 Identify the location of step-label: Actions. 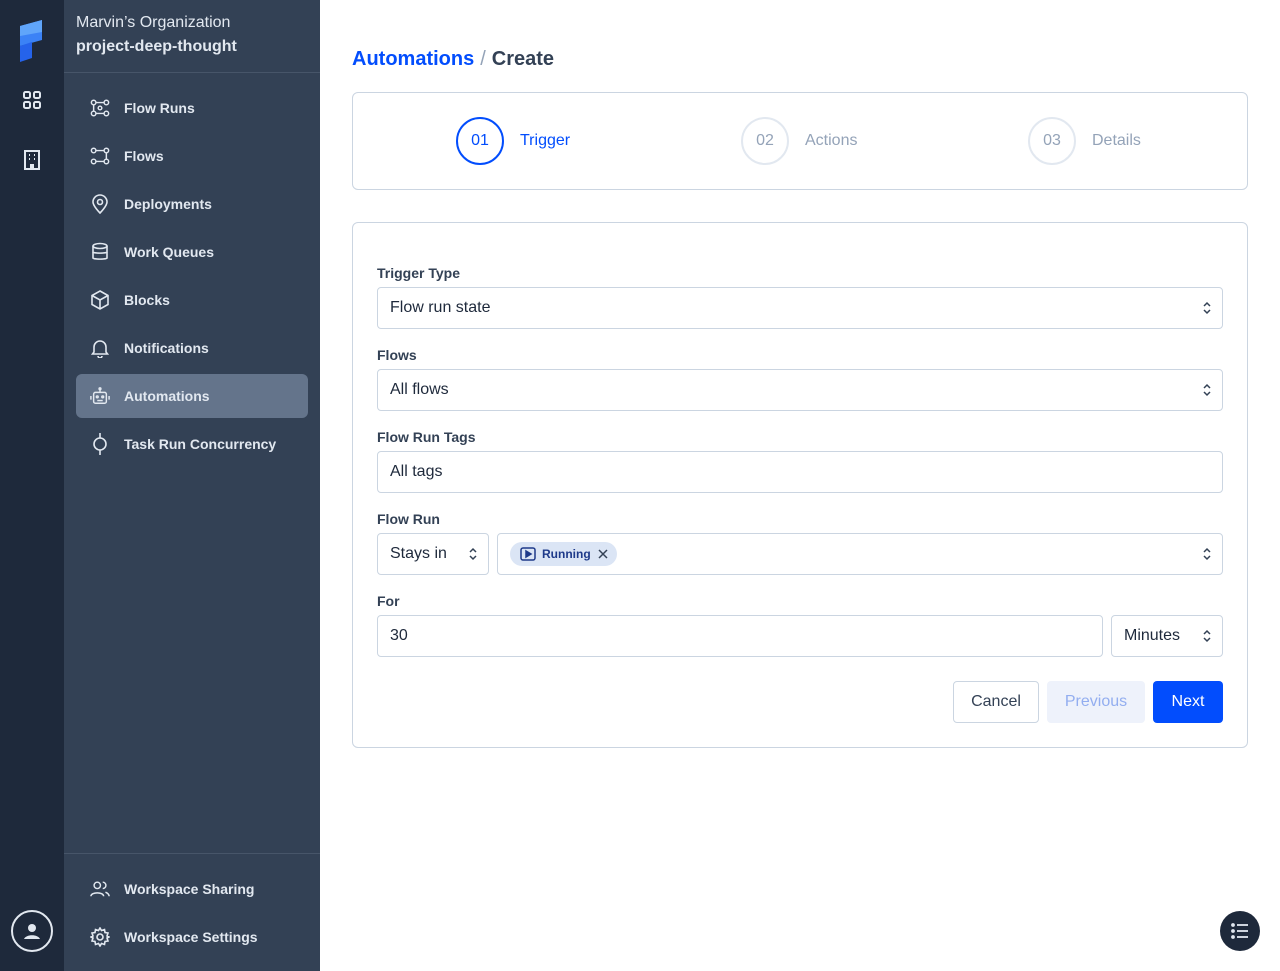
(831, 140).